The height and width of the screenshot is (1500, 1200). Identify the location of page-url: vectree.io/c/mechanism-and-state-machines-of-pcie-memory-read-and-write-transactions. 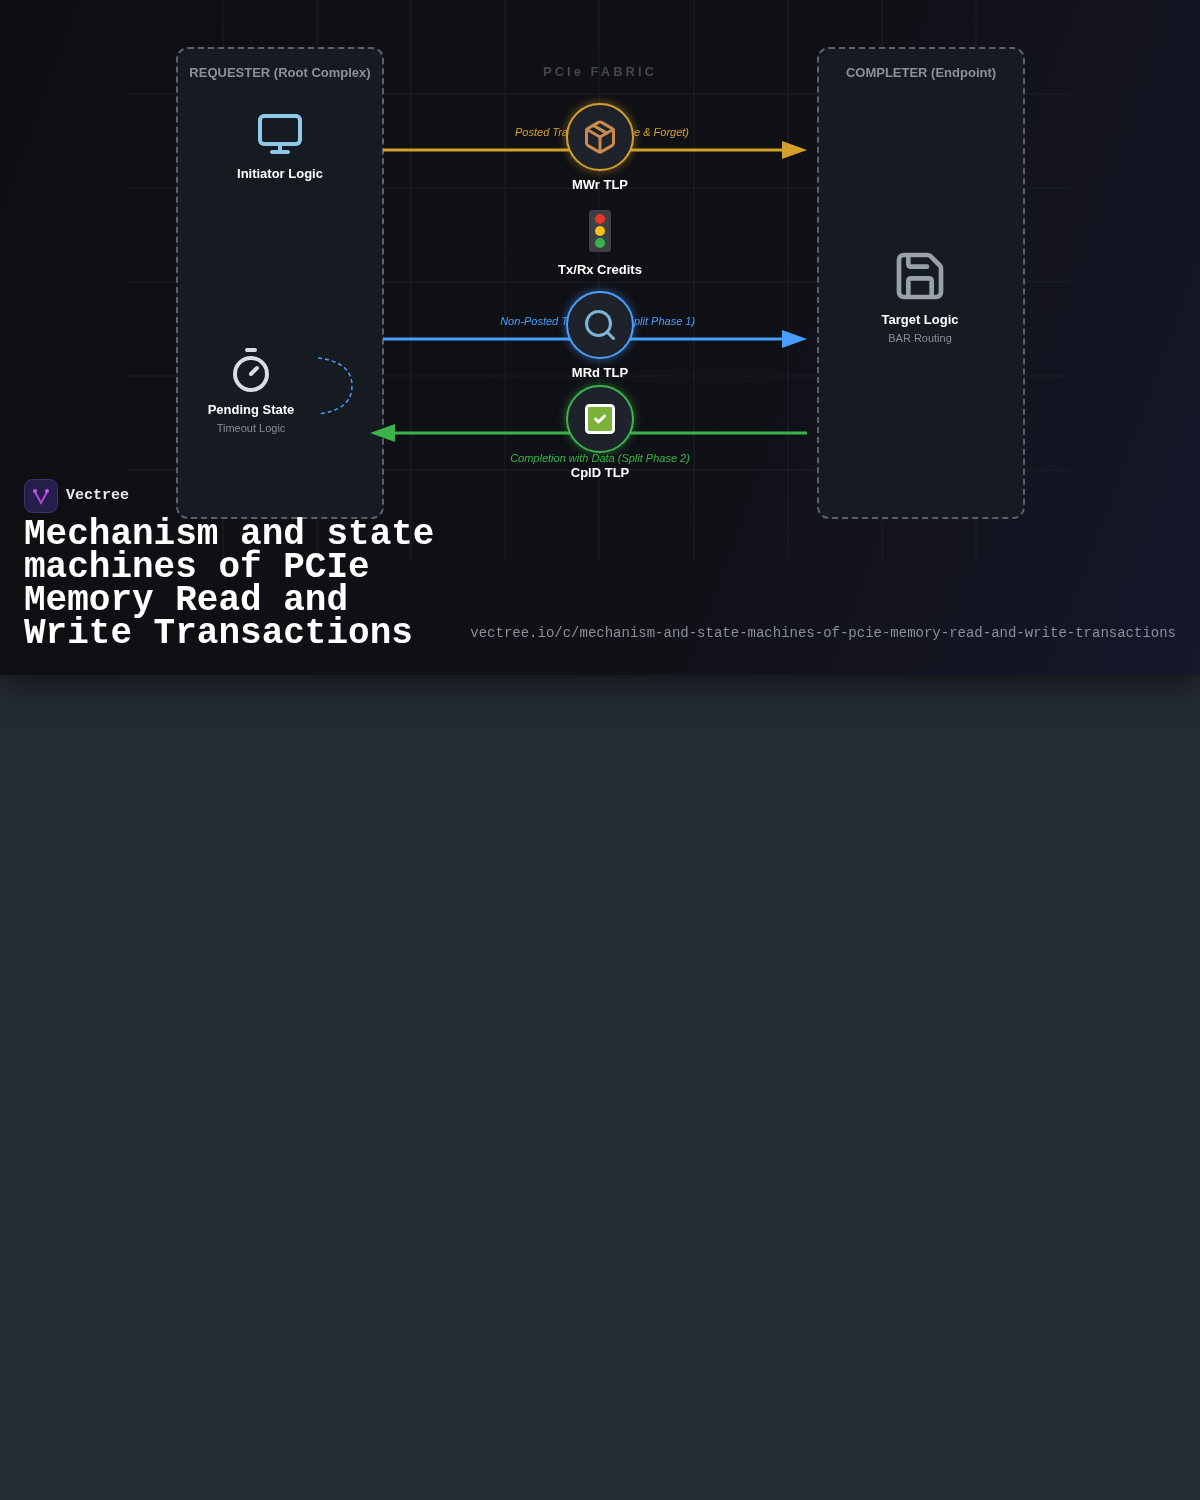
(823, 633).